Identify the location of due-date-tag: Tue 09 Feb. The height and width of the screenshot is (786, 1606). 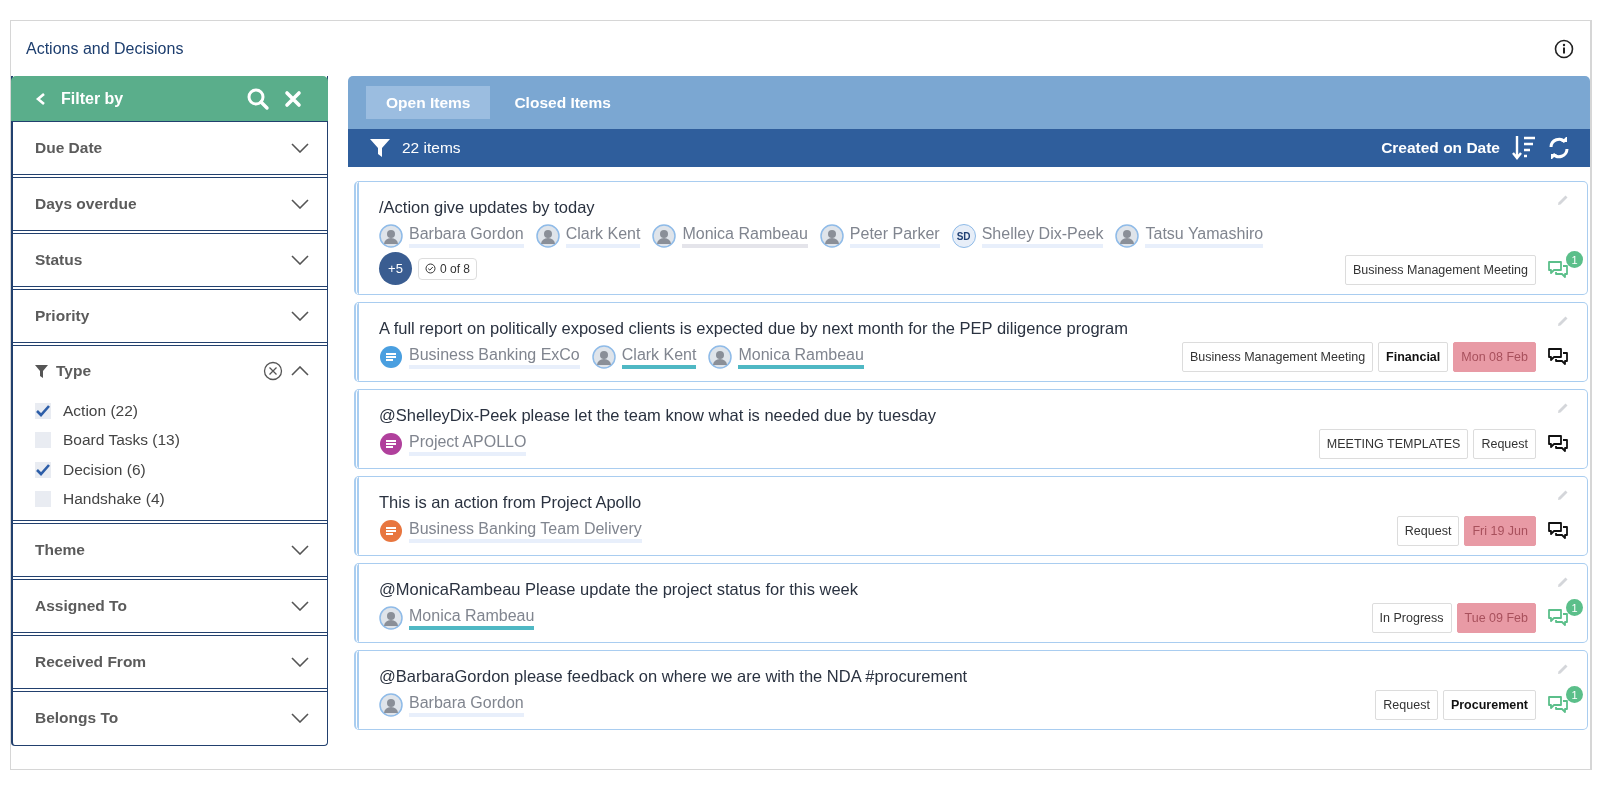
(1496, 618).